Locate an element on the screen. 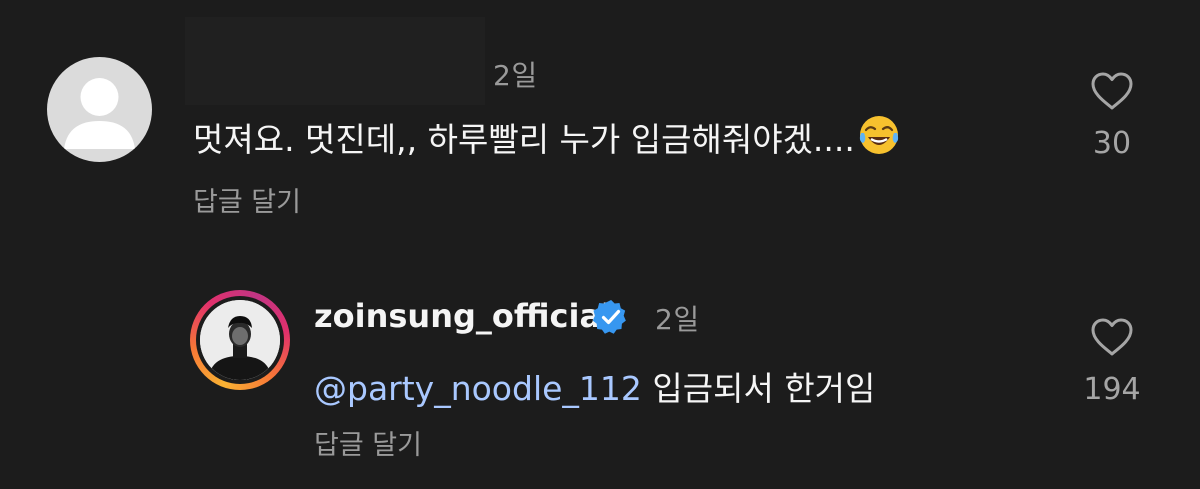 The width and height of the screenshot is (1200, 489). story-ring-avatar is located at coordinates (240, 340).